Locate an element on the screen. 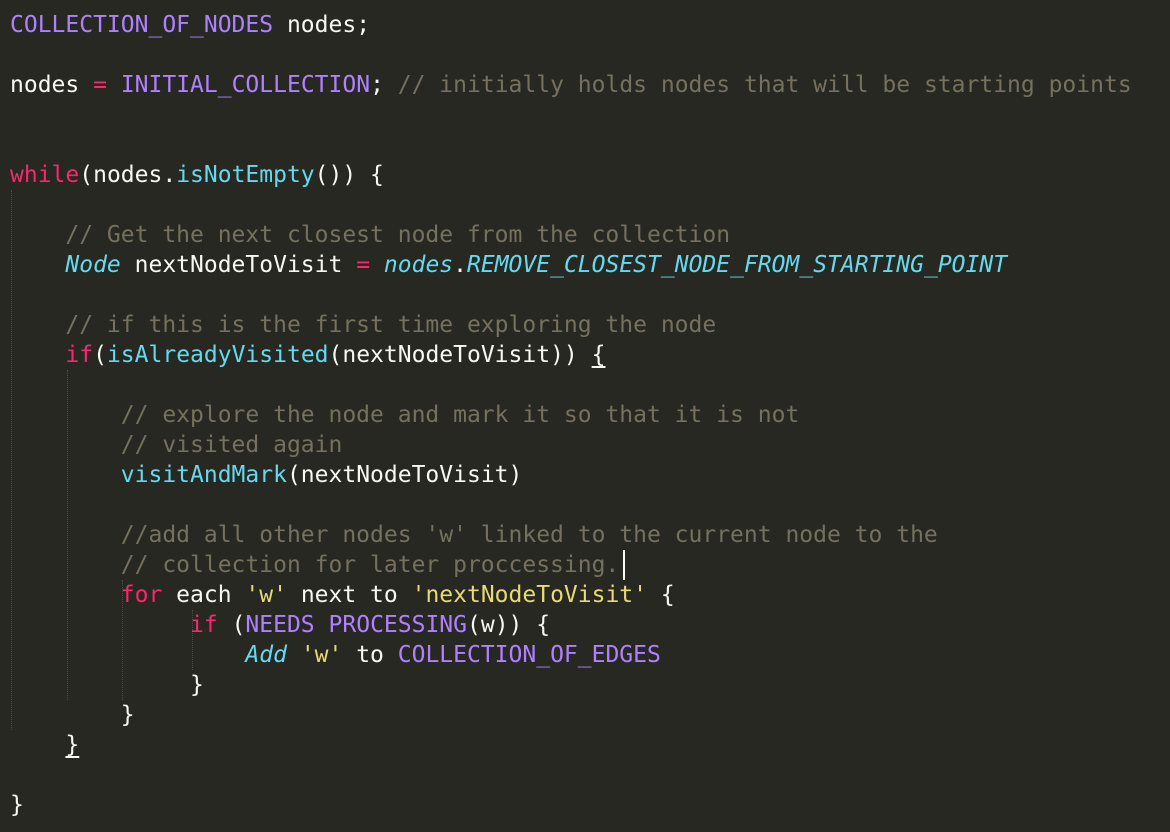 This screenshot has height=832, width=1170. code-line: if (NEEDS PROCESSING(w)) { is located at coordinates (280, 625).